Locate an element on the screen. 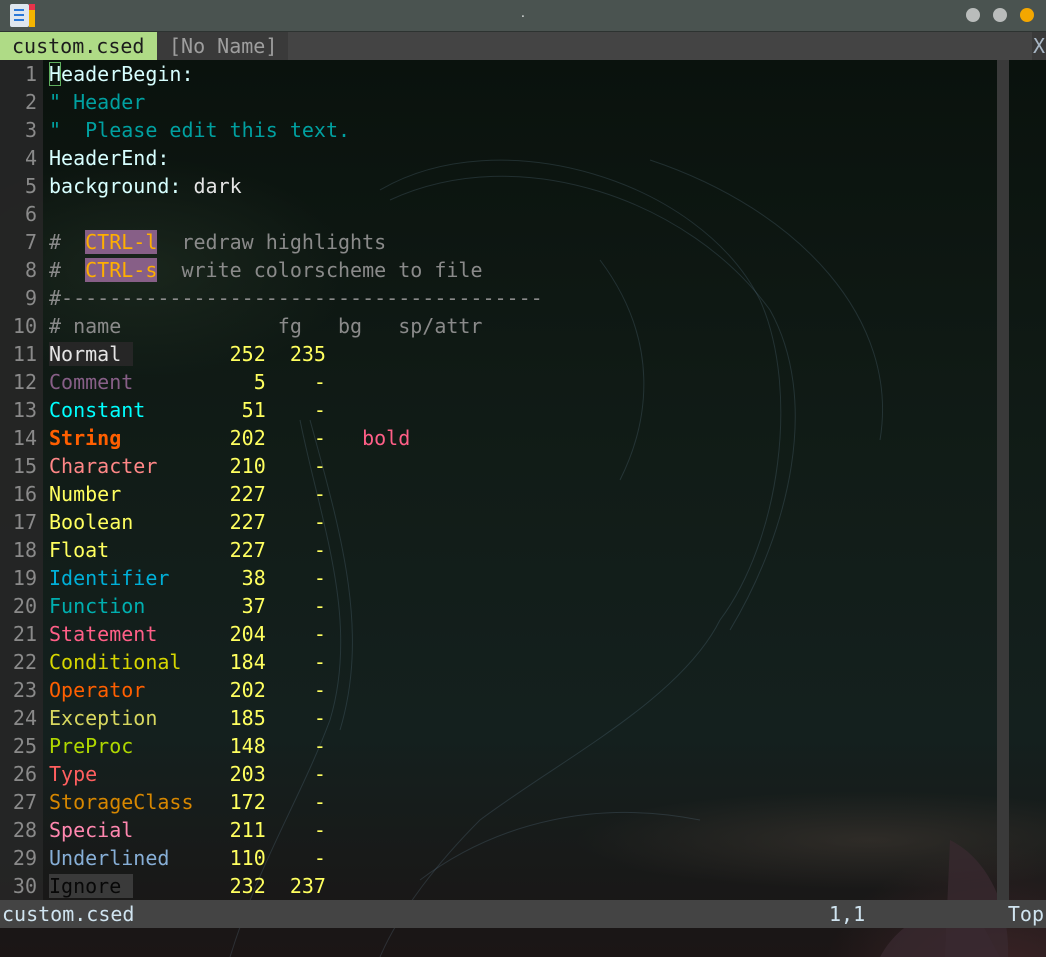 This screenshot has width=1046, height=957. editor-line: 26 Type 203 - is located at coordinates (498, 774).